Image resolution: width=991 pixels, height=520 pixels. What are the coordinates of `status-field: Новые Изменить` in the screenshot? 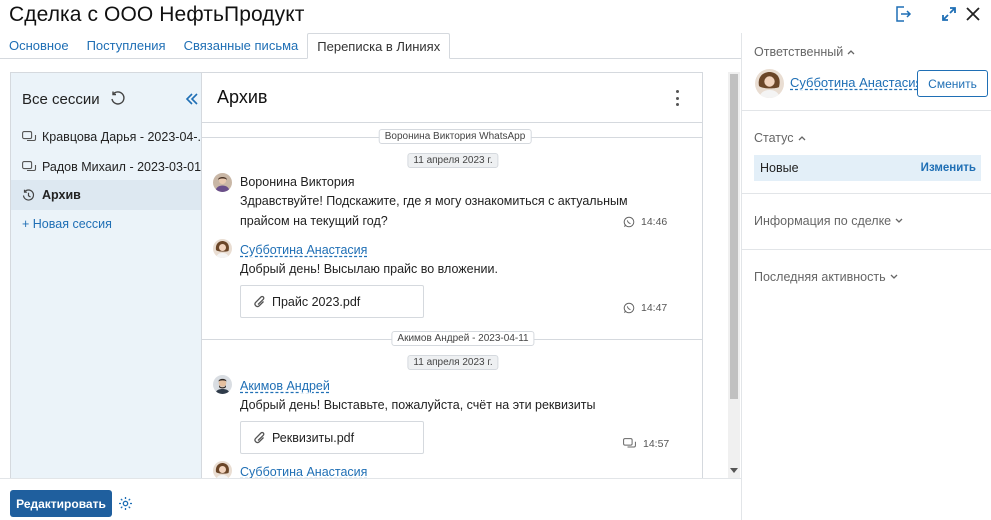 It's located at (867, 168).